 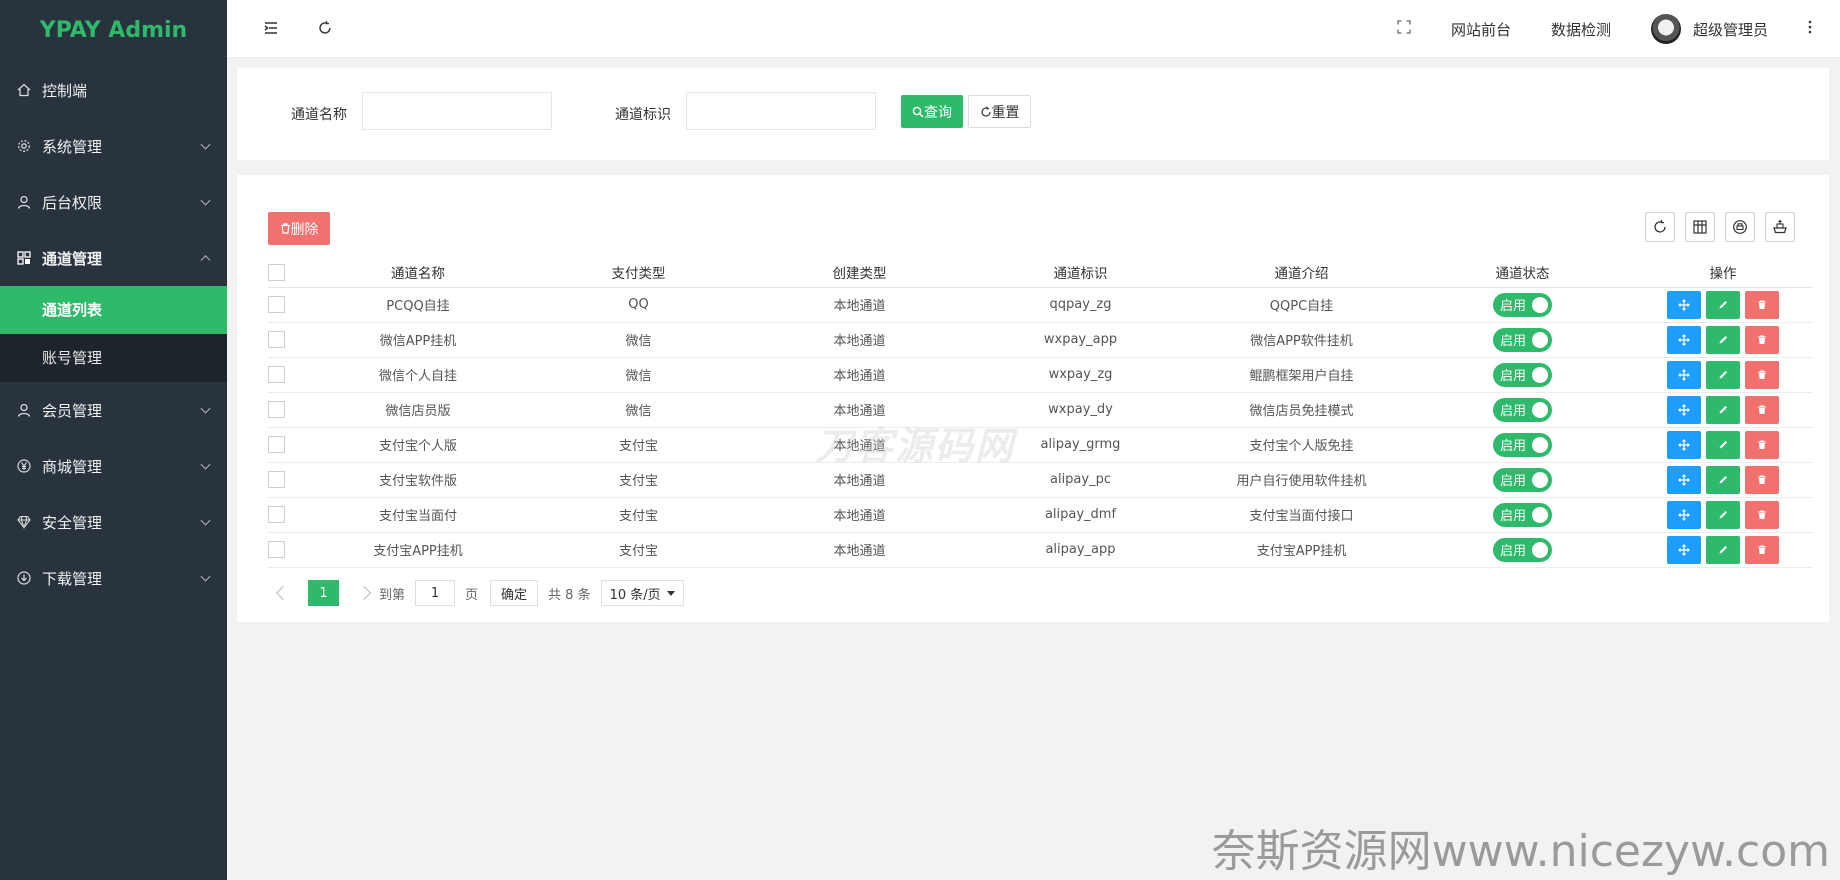 What do you see at coordinates (271, 30) in the screenshot?
I see `menu-fold-icon` at bounding box center [271, 30].